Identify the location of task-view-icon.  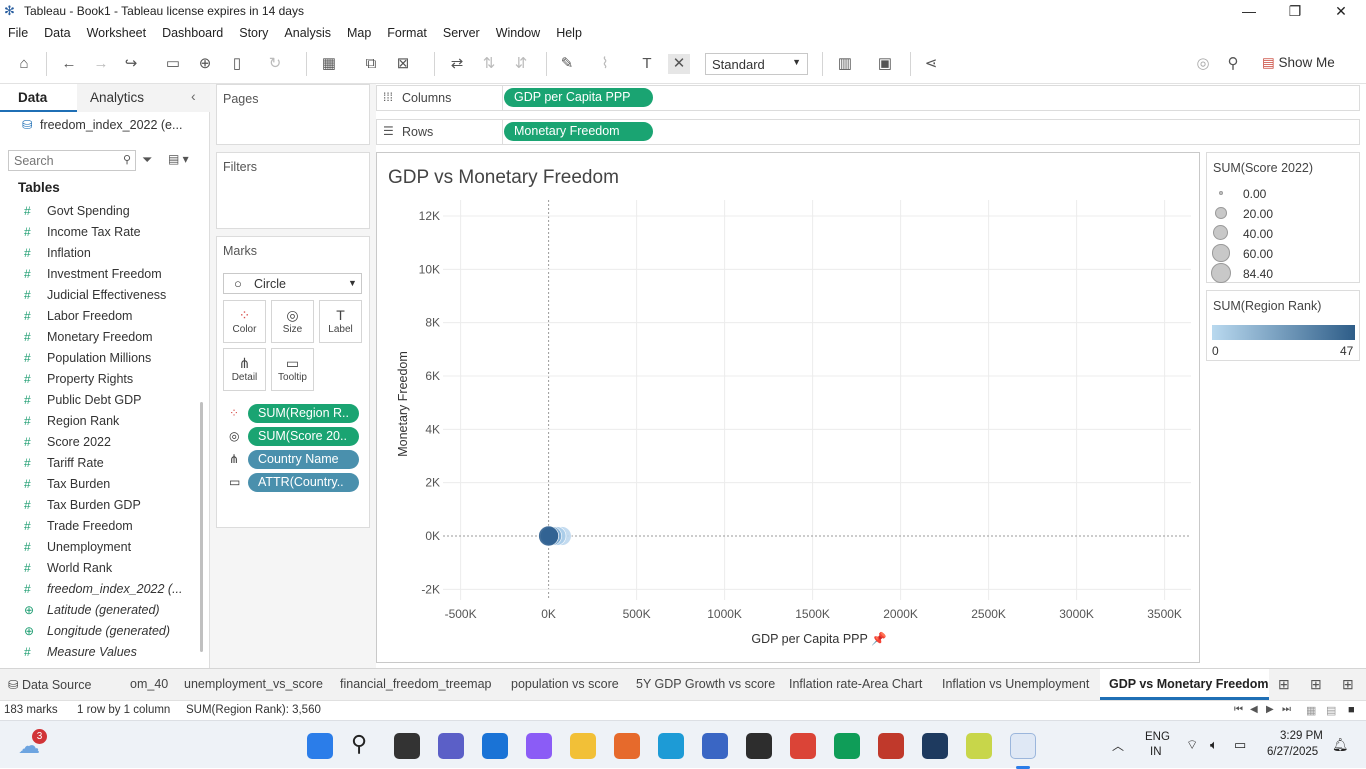
(407, 746).